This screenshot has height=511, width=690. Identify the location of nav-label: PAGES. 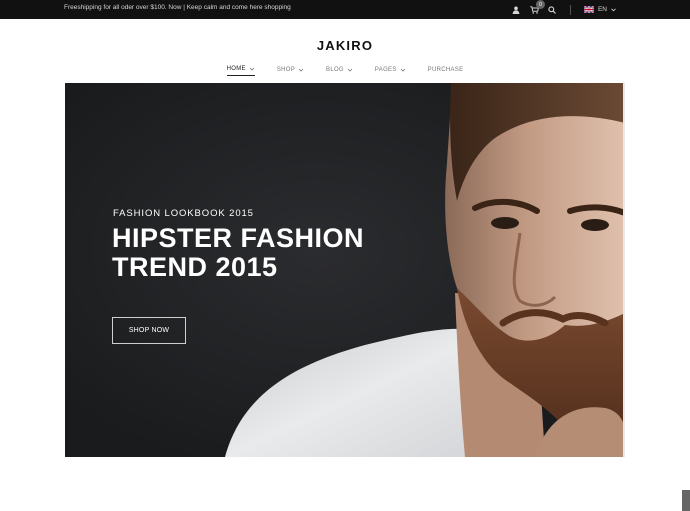
(385, 69).